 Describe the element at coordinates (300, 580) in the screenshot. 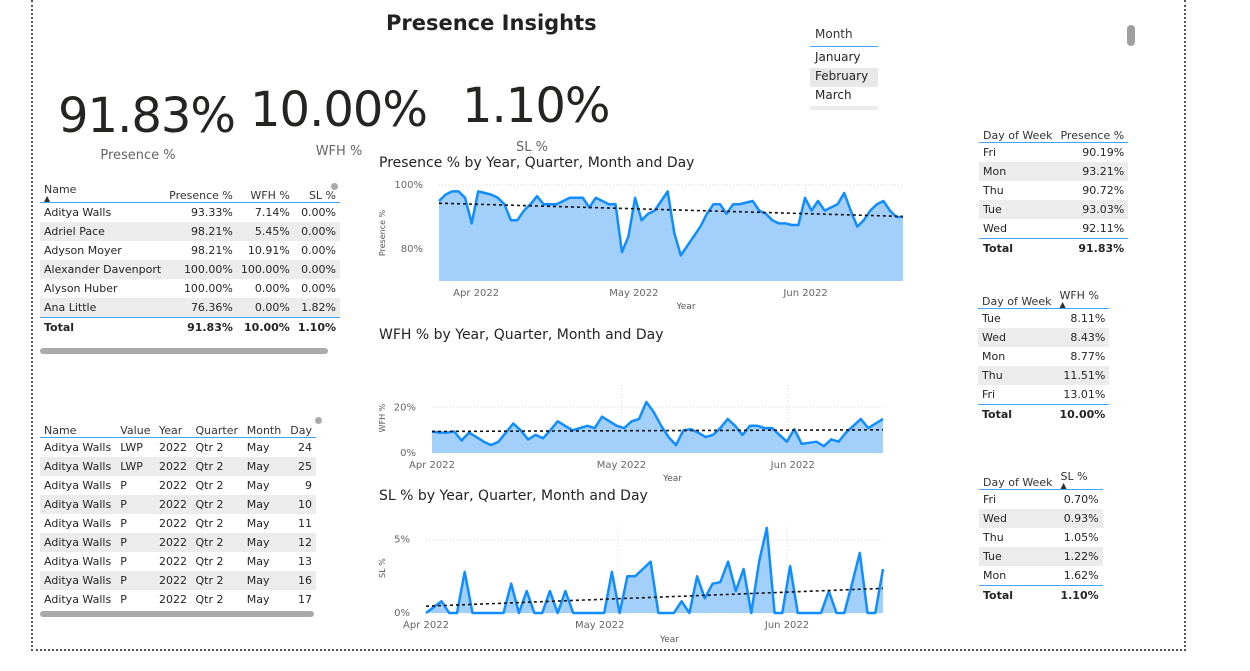

I see `cell-day: 16` at that location.